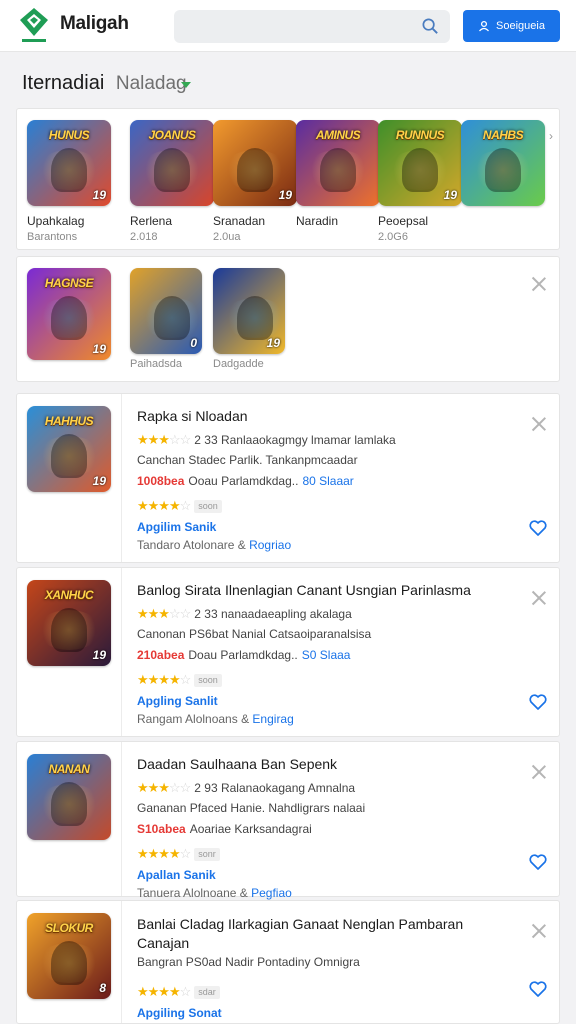 This screenshot has width=576, height=1024. What do you see at coordinates (326, 655) in the screenshot?
I see `price-link-text: S0 Slaaa` at bounding box center [326, 655].